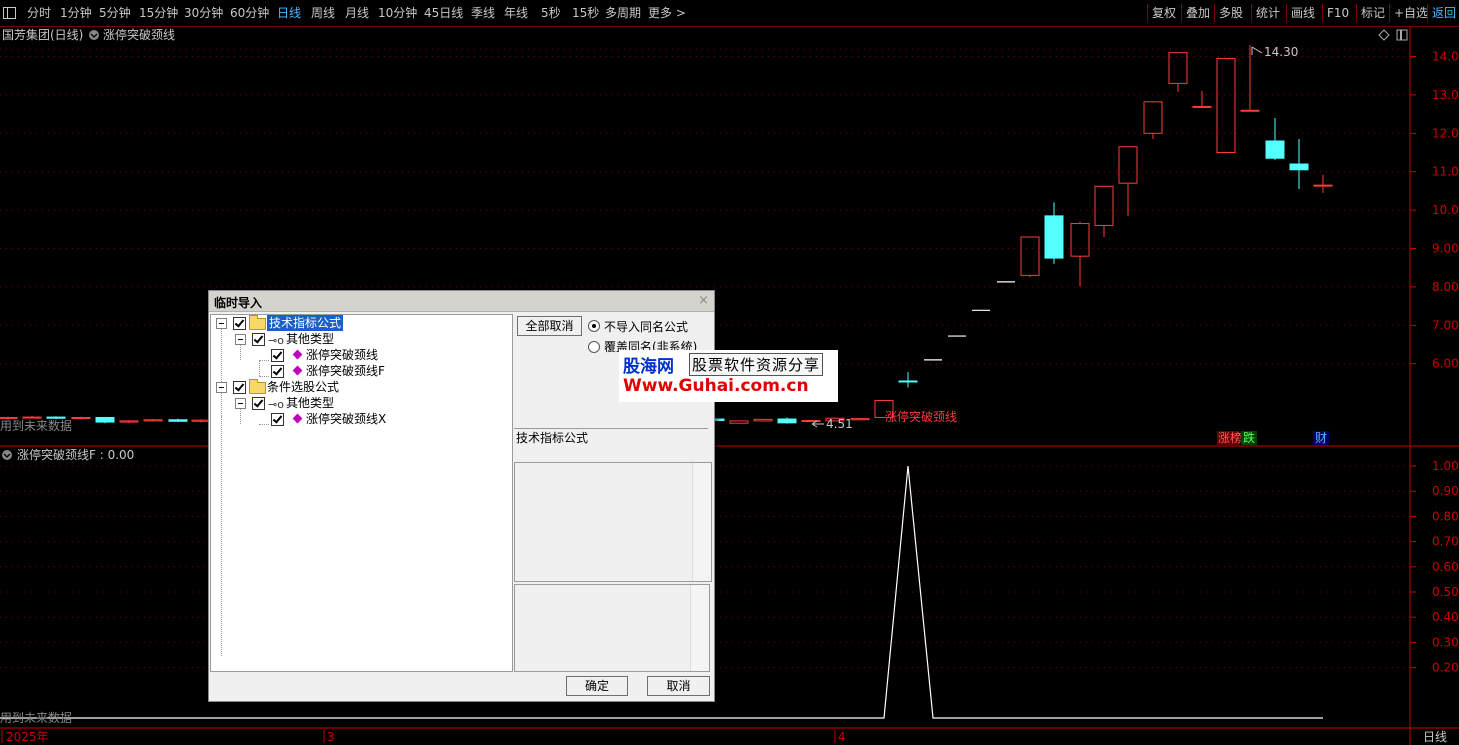 The image size is (1459, 745). Describe the element at coordinates (1411, 13) in the screenshot. I see `toolbar-right-7: +自选` at that location.